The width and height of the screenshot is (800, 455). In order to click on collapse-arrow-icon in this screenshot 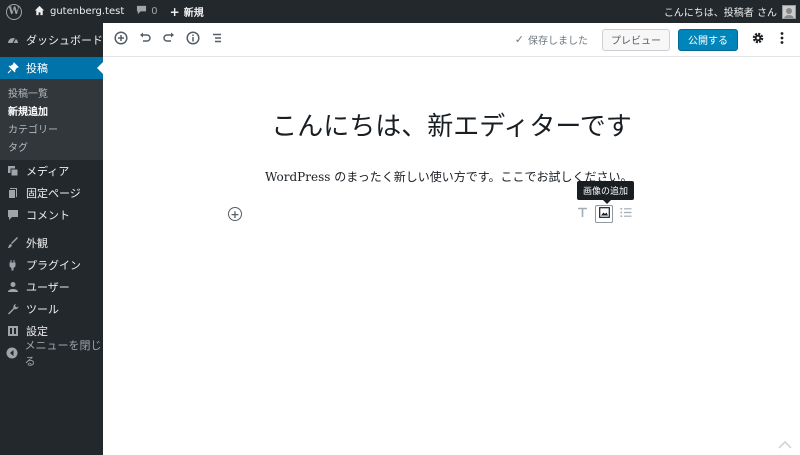, I will do `click(12, 353)`.